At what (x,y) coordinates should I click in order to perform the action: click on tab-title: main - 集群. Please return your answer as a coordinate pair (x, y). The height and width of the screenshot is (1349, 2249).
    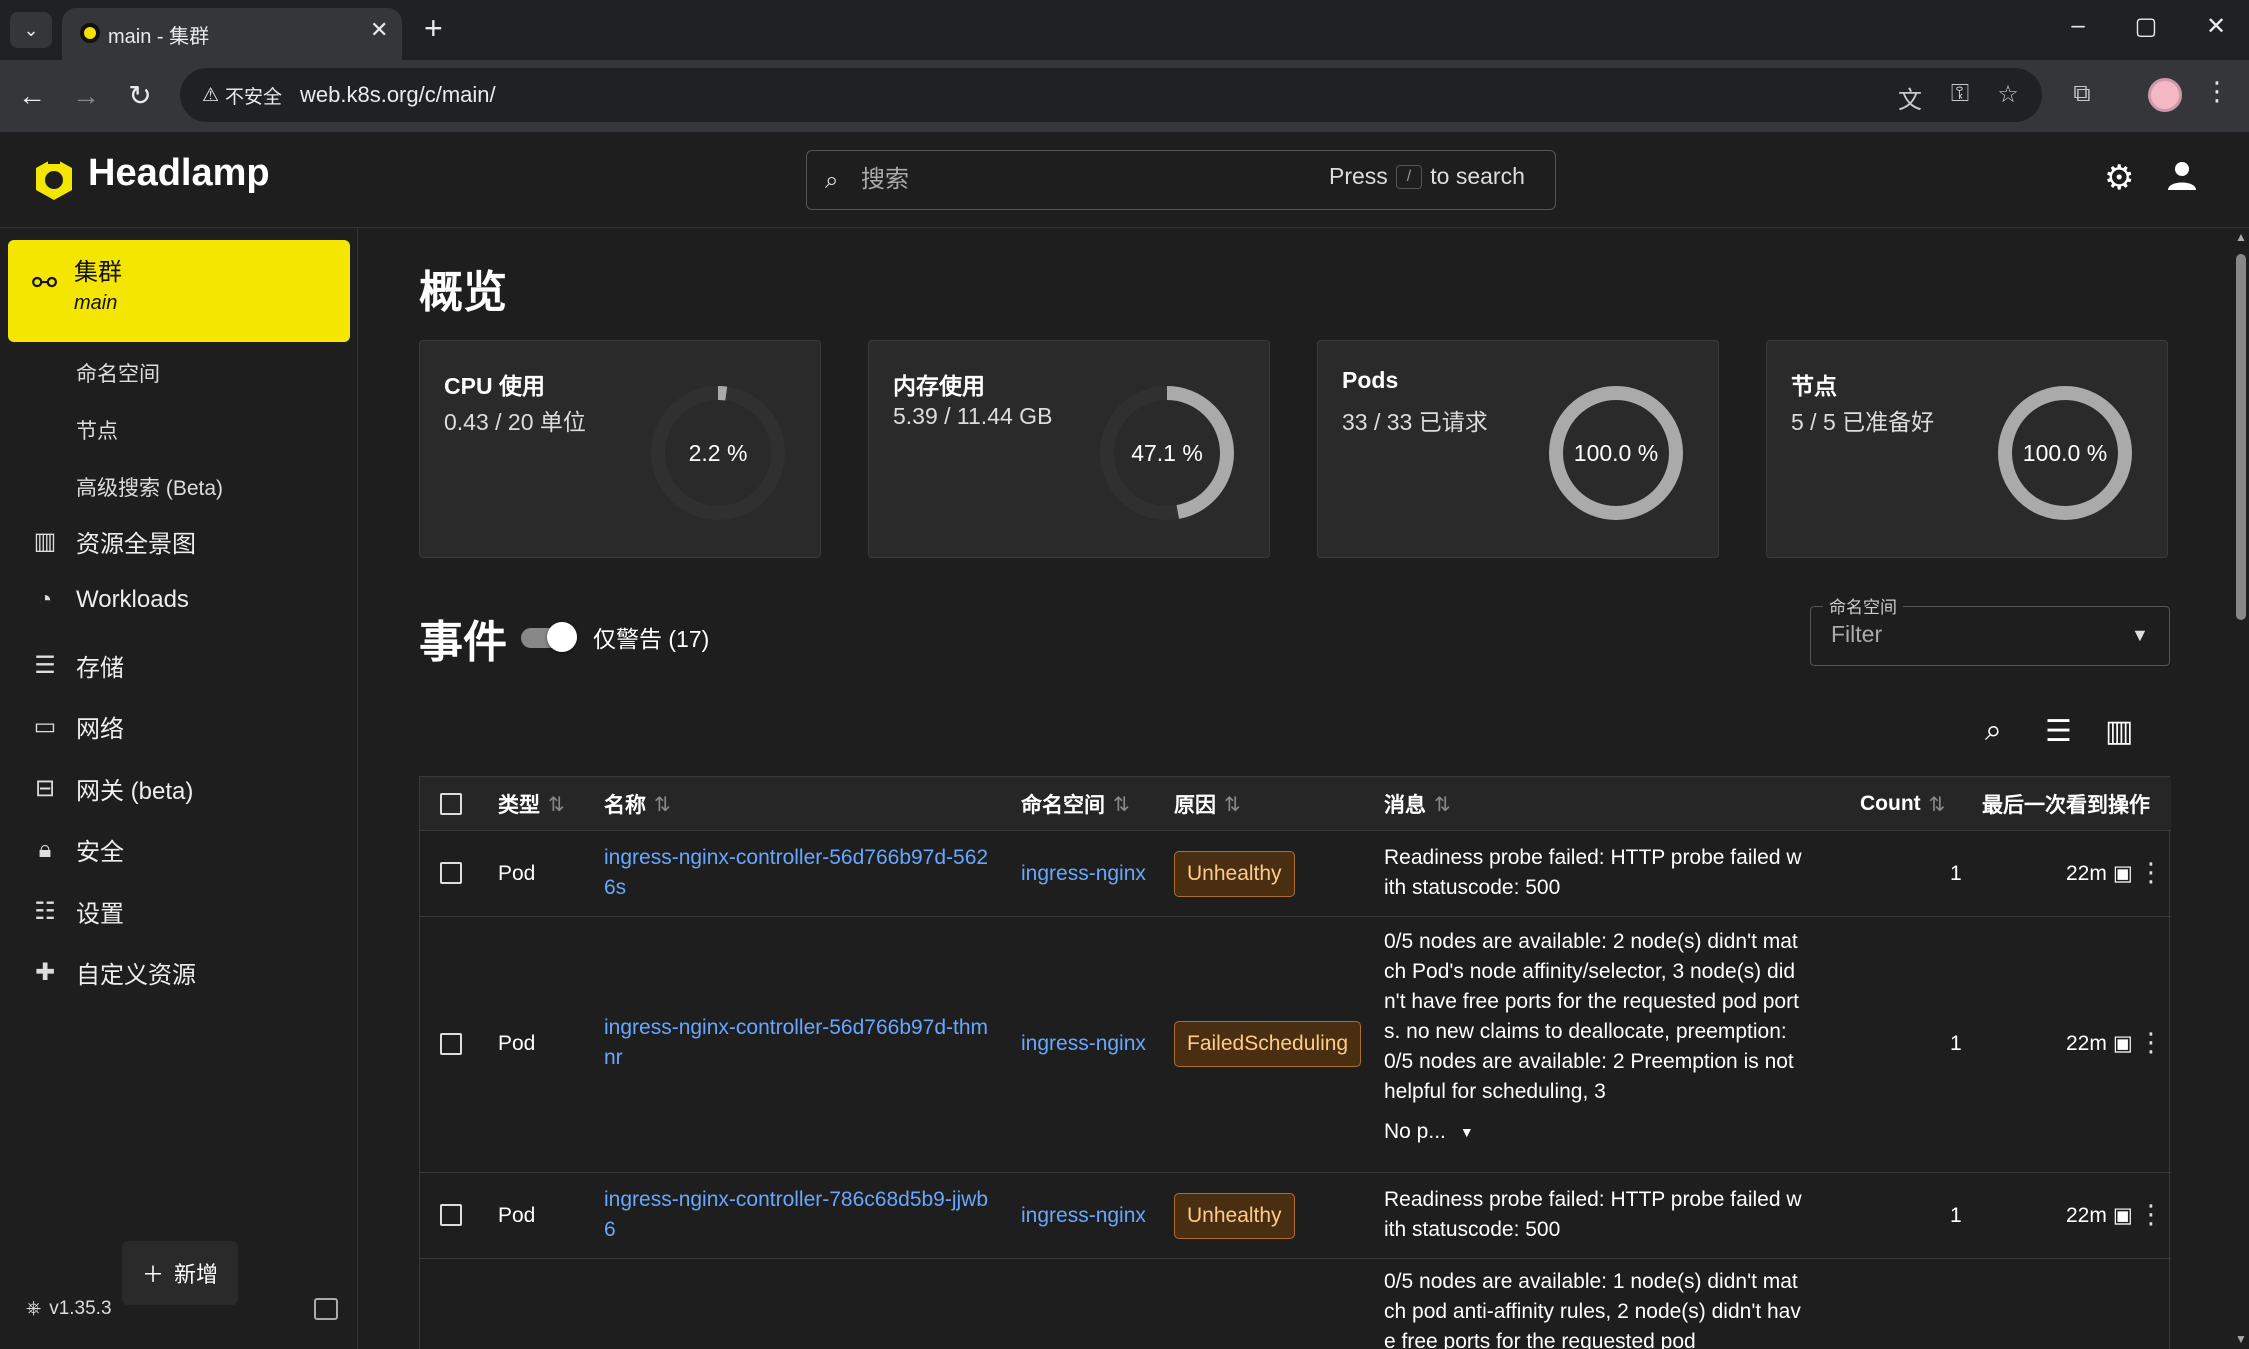
    Looking at the image, I should click on (159, 37).